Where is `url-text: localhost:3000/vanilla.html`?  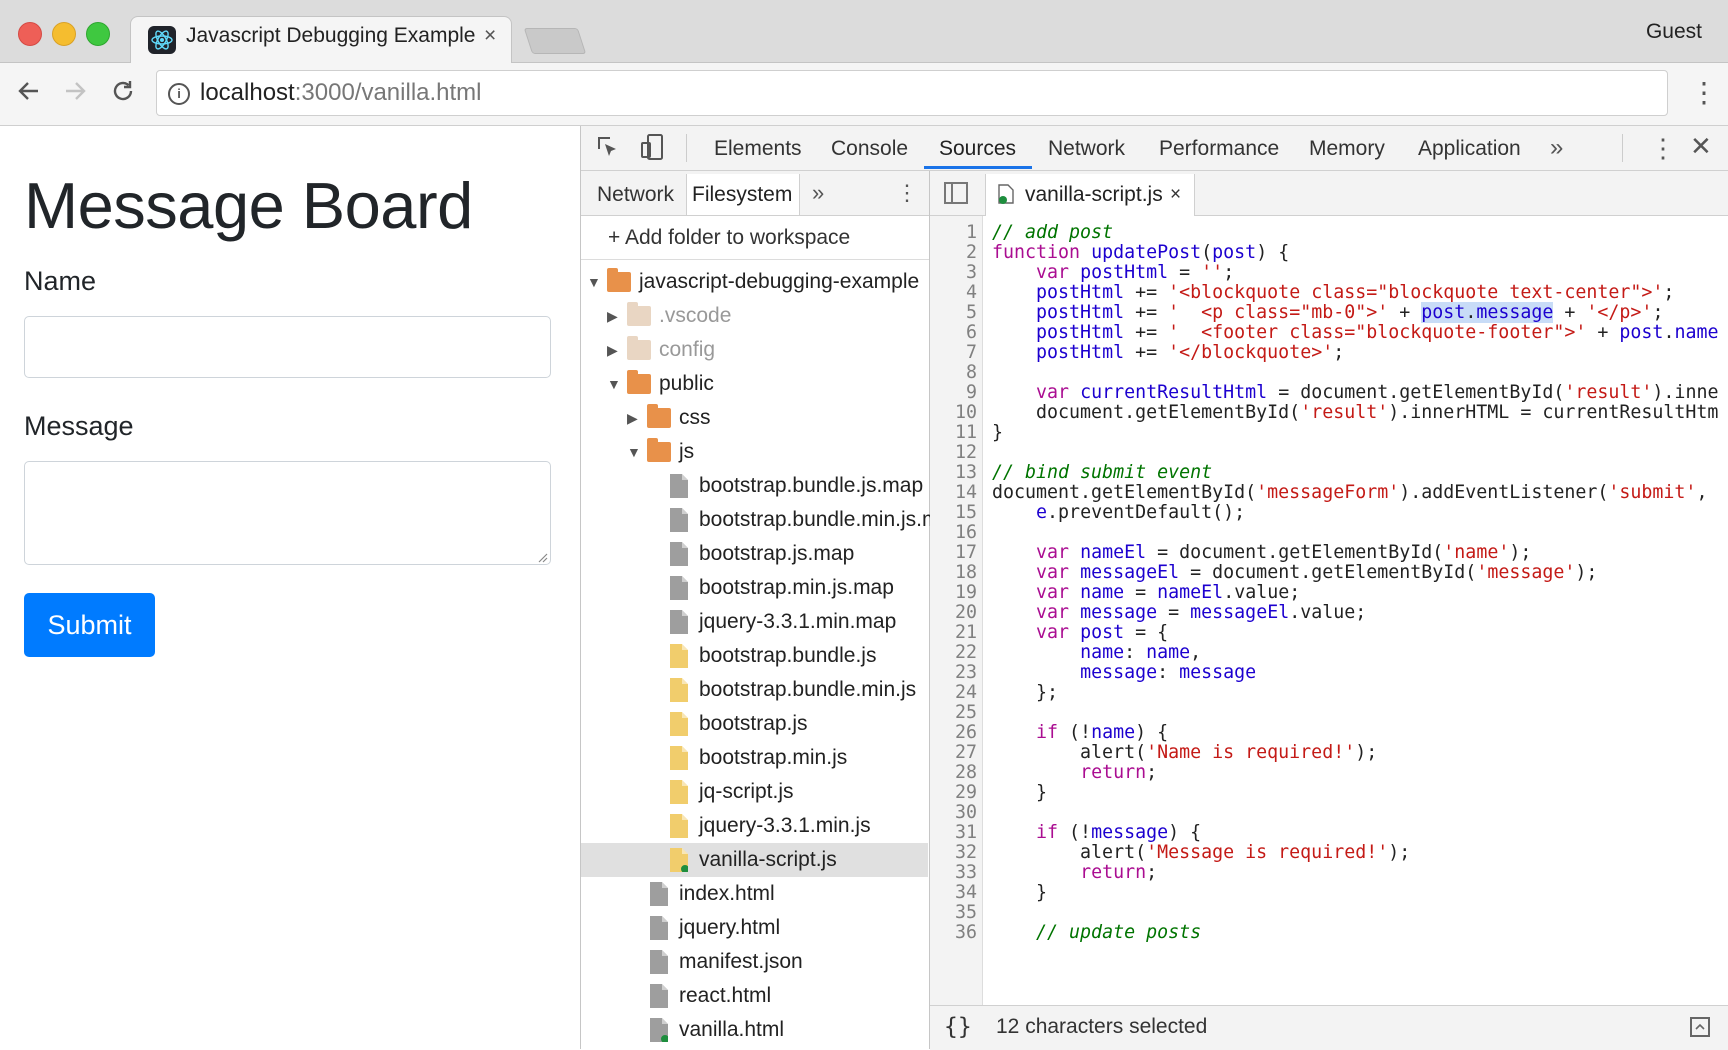
url-text: localhost:3000/vanilla.html is located at coordinates (341, 93).